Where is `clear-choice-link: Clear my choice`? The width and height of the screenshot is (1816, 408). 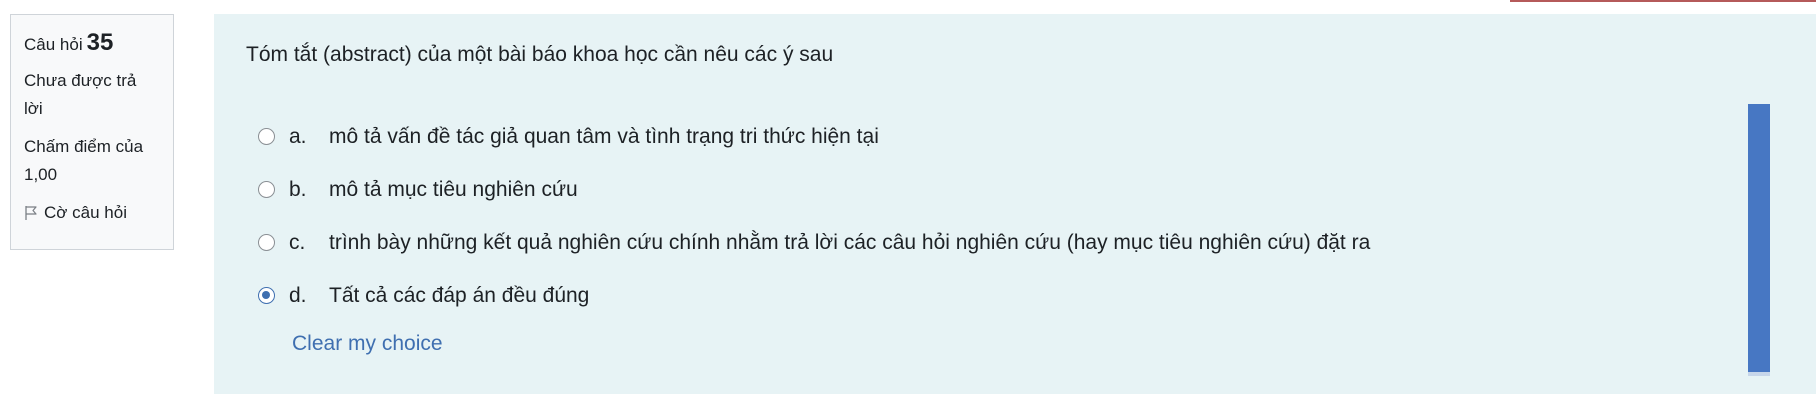 clear-choice-link: Clear my choice is located at coordinates (367, 344).